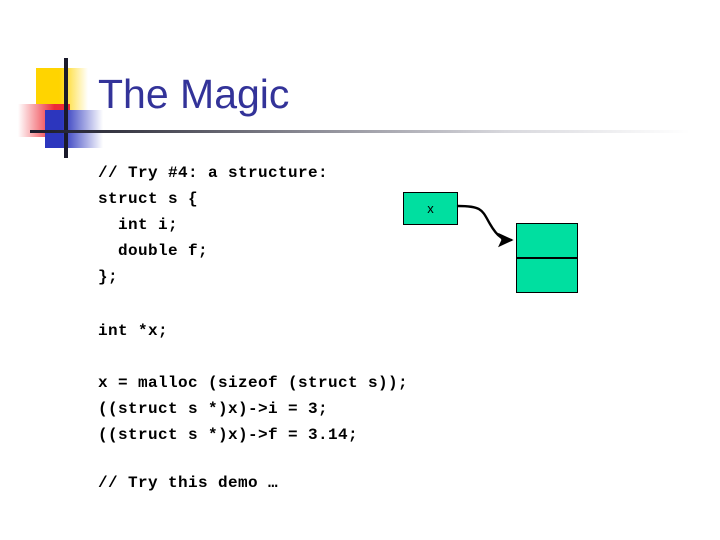 The image size is (720, 540). I want to click on code-block-pointer-declaration: int *x;, so click(133, 331).